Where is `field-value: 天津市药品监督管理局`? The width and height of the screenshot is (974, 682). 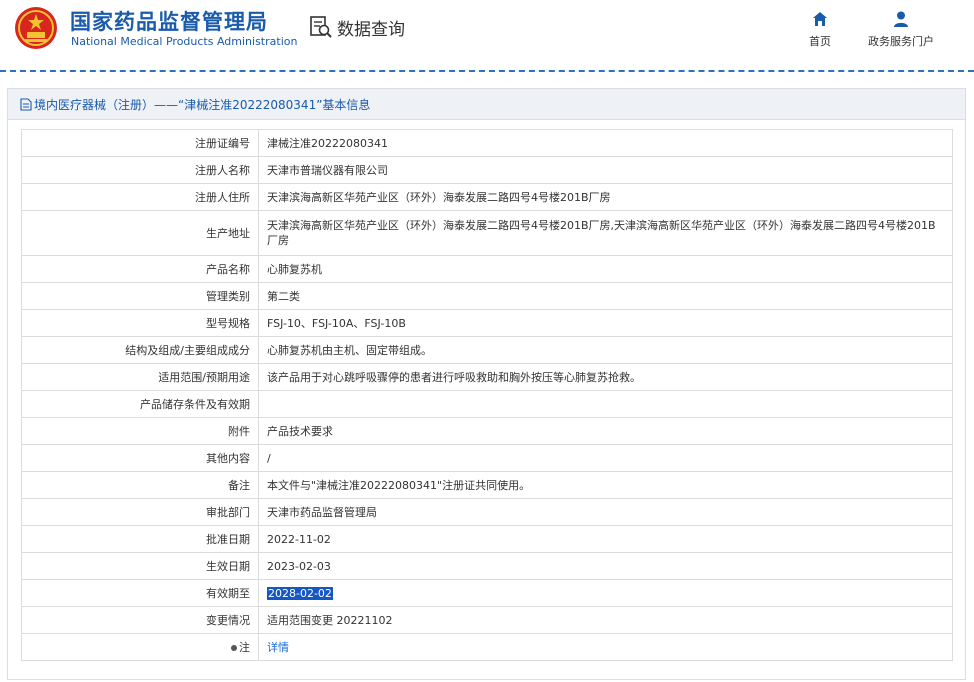
field-value: 天津市药品监督管理局 is located at coordinates (605, 512).